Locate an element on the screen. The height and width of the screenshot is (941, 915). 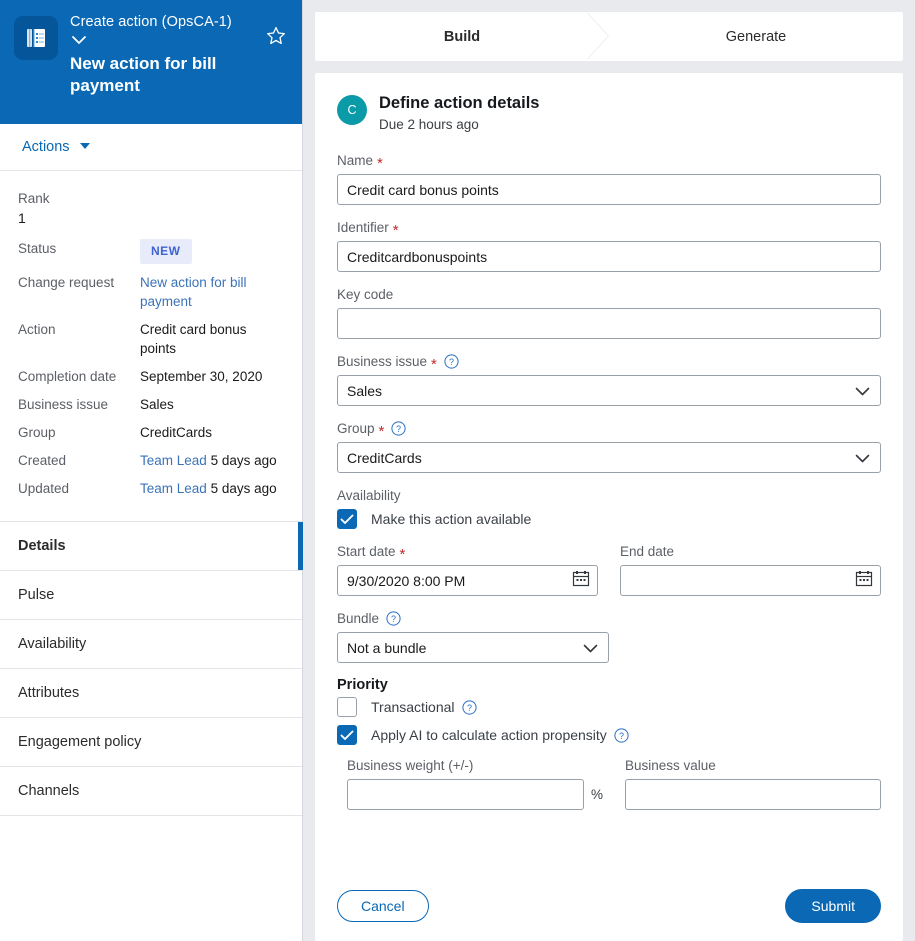
business-value-input is located at coordinates (753, 794).